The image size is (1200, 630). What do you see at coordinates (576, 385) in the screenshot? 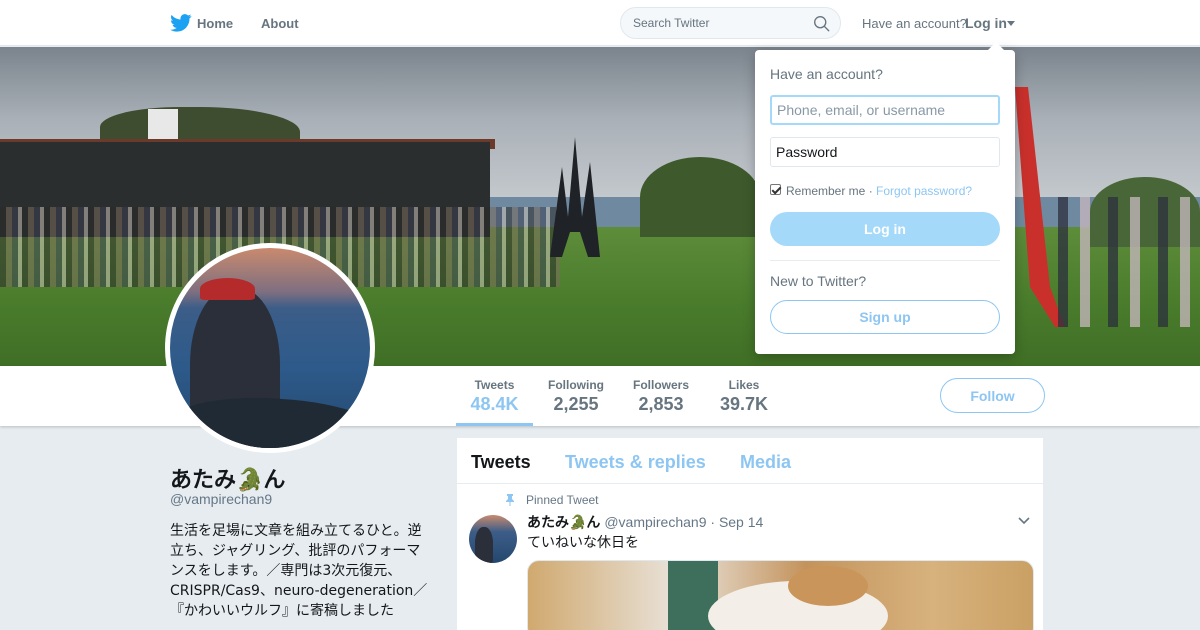
I see `stat-label: Following` at bounding box center [576, 385].